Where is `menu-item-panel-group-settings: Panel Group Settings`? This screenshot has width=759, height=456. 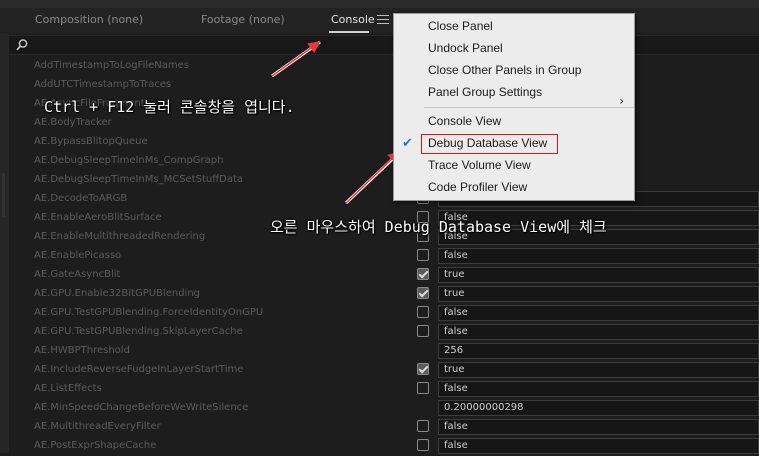
menu-item-panel-group-settings: Panel Group Settings is located at coordinates (485, 92).